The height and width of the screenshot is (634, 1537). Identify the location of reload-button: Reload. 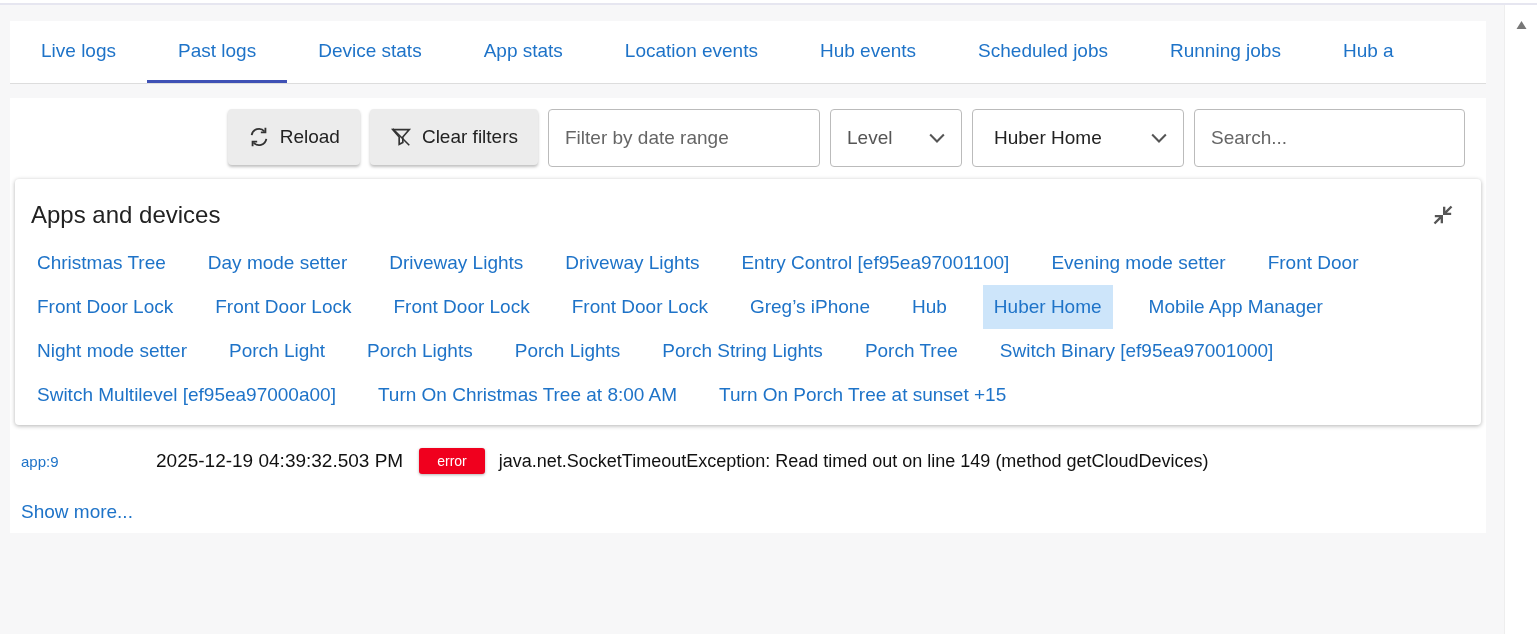
(293, 137).